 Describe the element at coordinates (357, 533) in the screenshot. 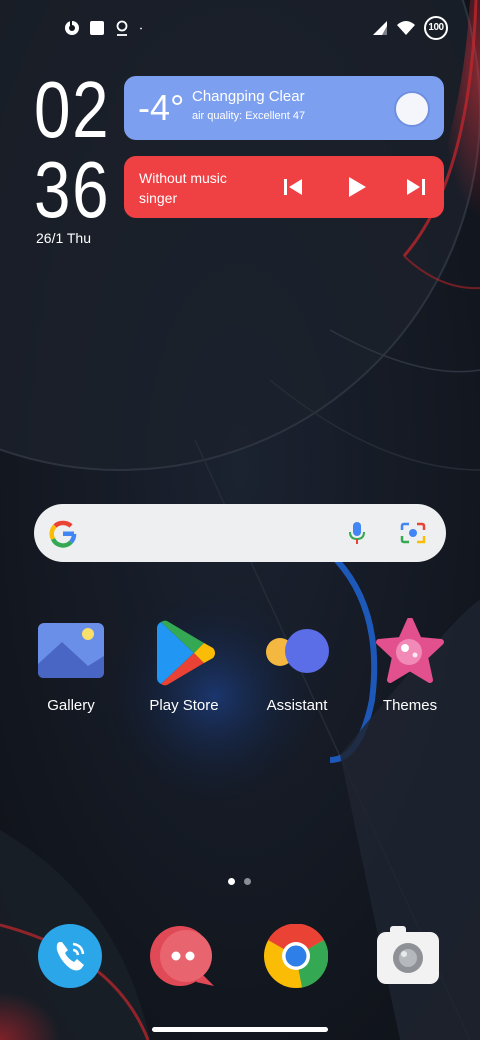

I see `mic-icon` at that location.